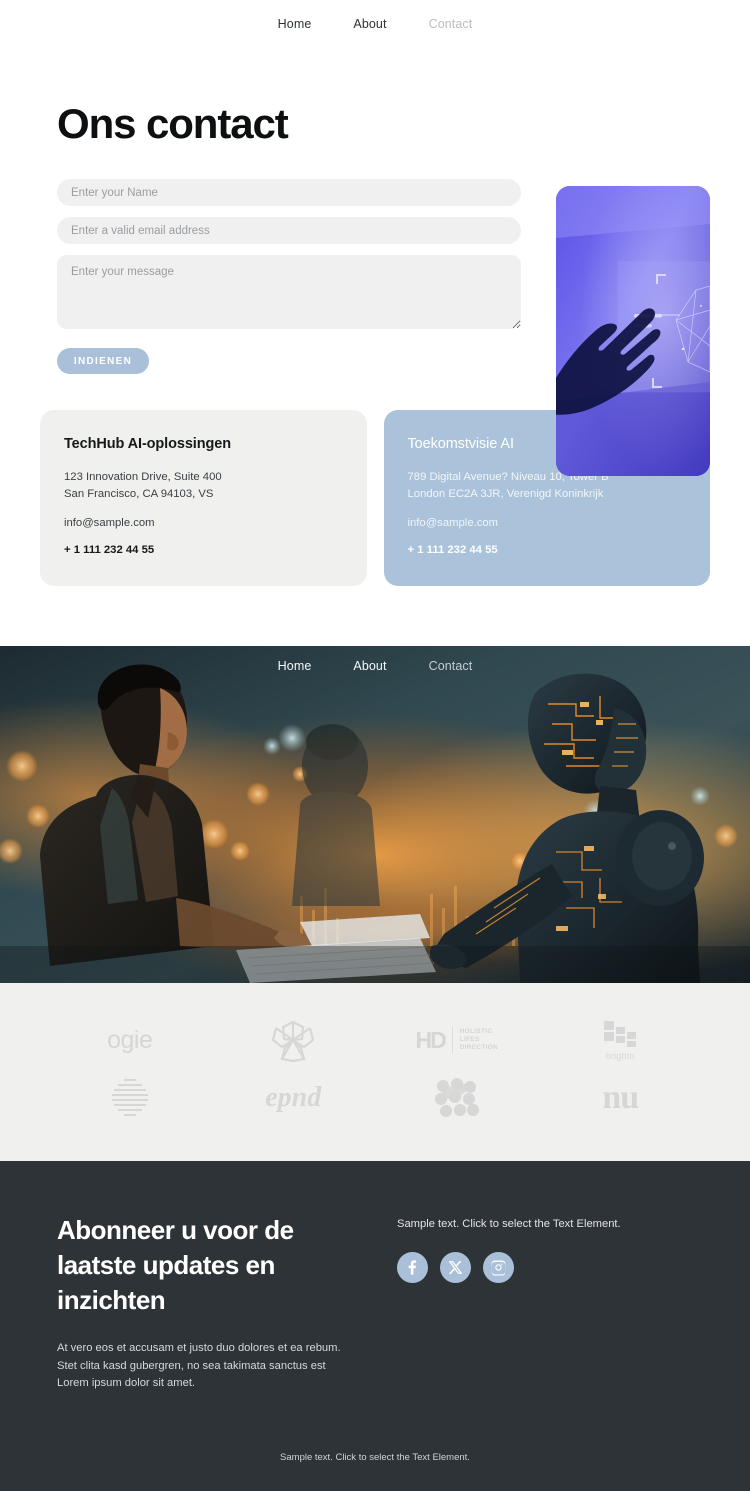  What do you see at coordinates (369, 666) in the screenshot?
I see `hero-nav-item-about: About` at bounding box center [369, 666].